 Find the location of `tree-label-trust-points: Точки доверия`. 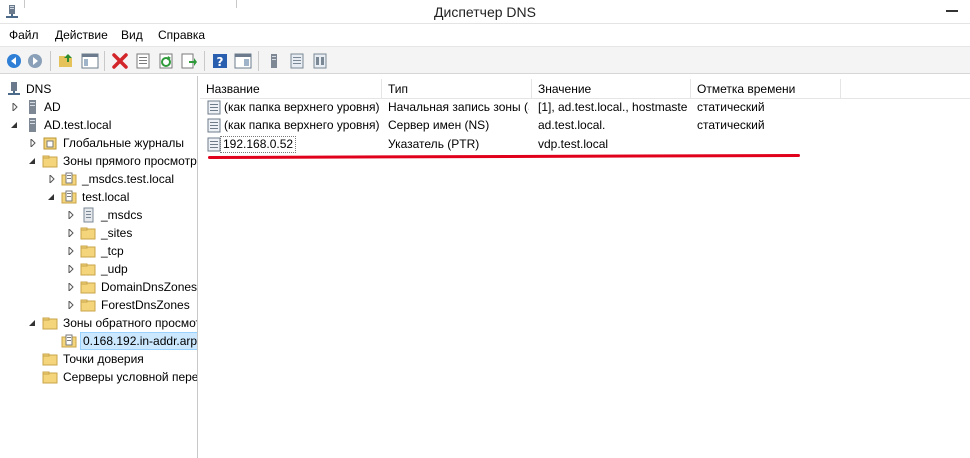

tree-label-trust-points: Точки доверия is located at coordinates (103, 359).